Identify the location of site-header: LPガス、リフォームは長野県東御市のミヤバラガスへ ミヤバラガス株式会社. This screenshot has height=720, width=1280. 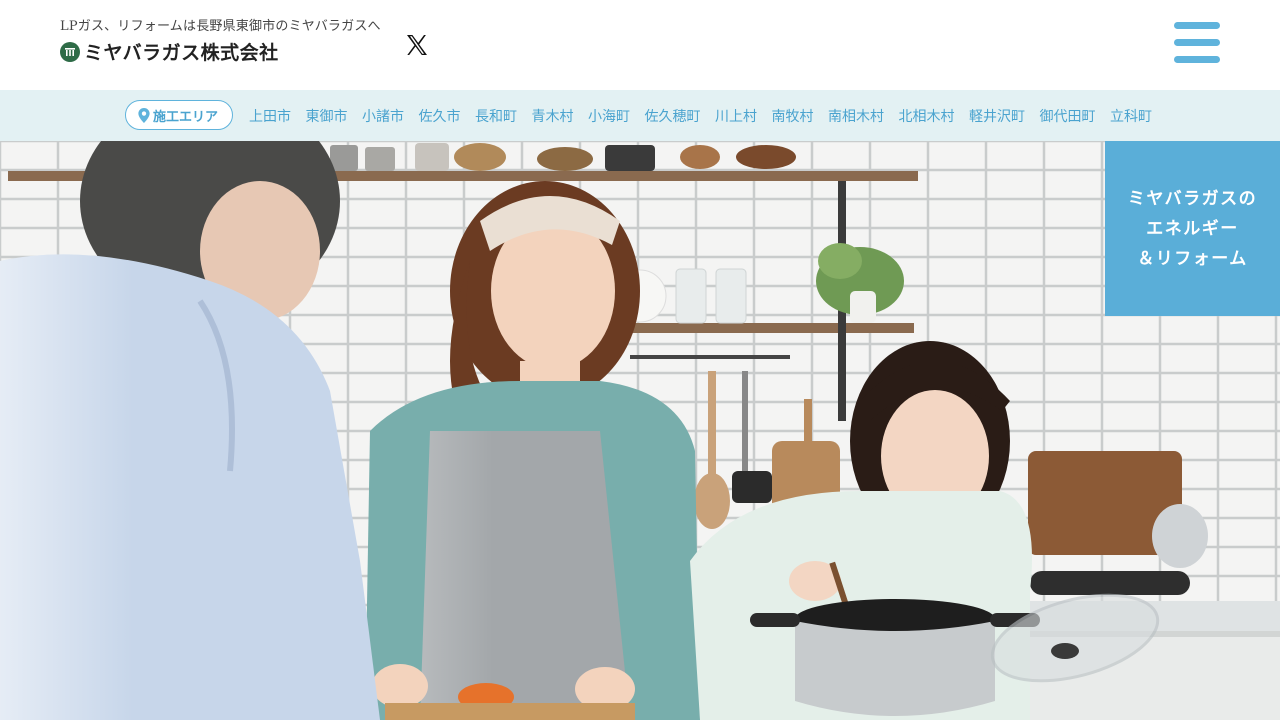
(640, 45).